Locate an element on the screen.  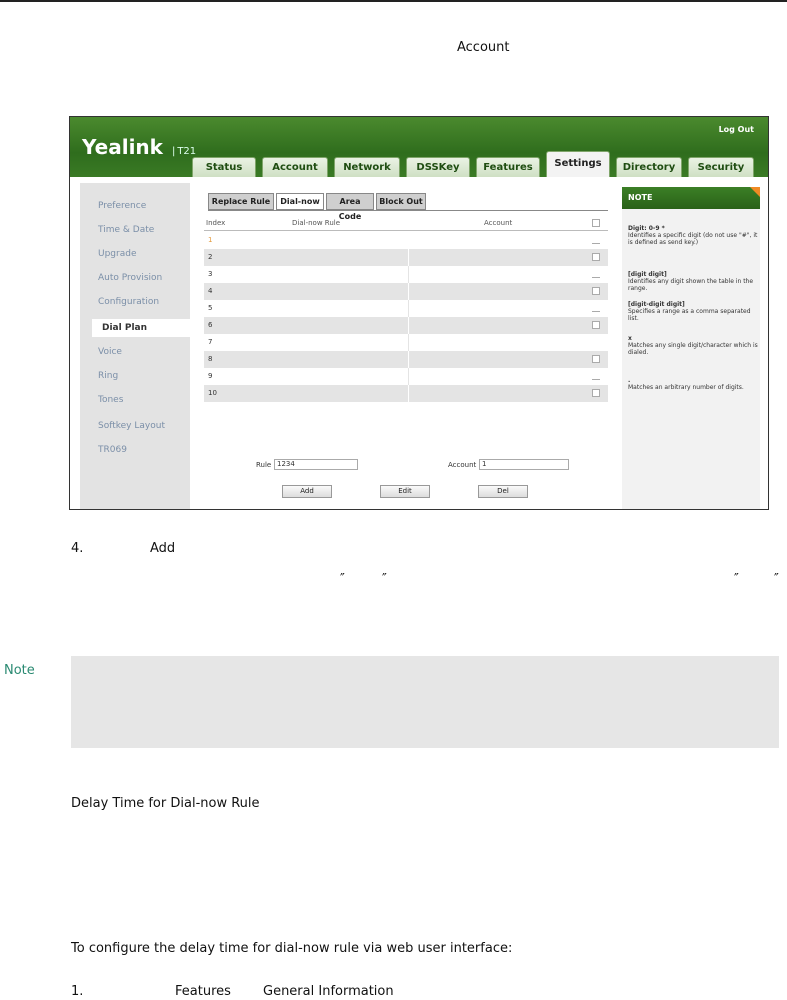
sidebar-item-configuration: Configuration is located at coordinates (128, 302).